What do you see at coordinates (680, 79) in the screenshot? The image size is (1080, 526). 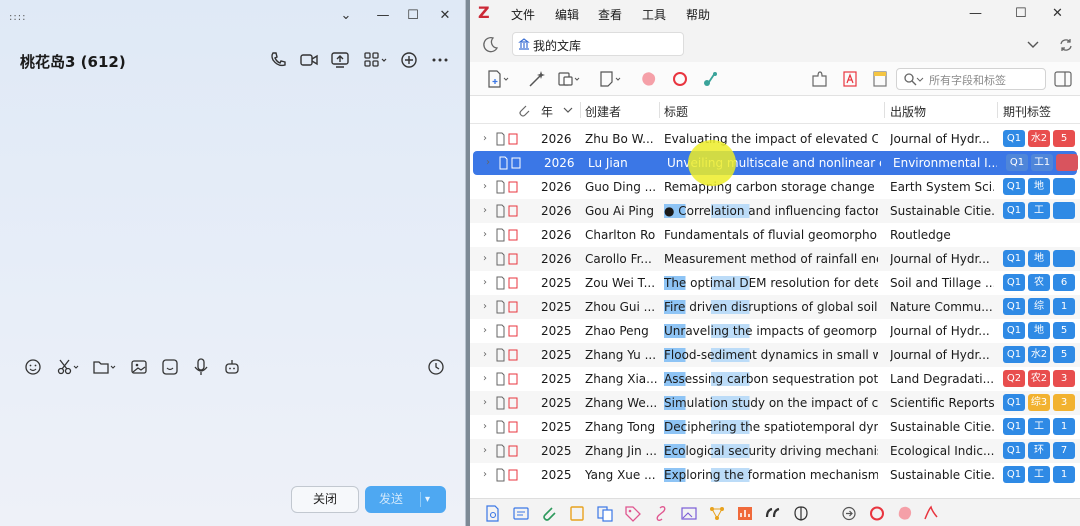 I see `circle-annotation-icon` at bounding box center [680, 79].